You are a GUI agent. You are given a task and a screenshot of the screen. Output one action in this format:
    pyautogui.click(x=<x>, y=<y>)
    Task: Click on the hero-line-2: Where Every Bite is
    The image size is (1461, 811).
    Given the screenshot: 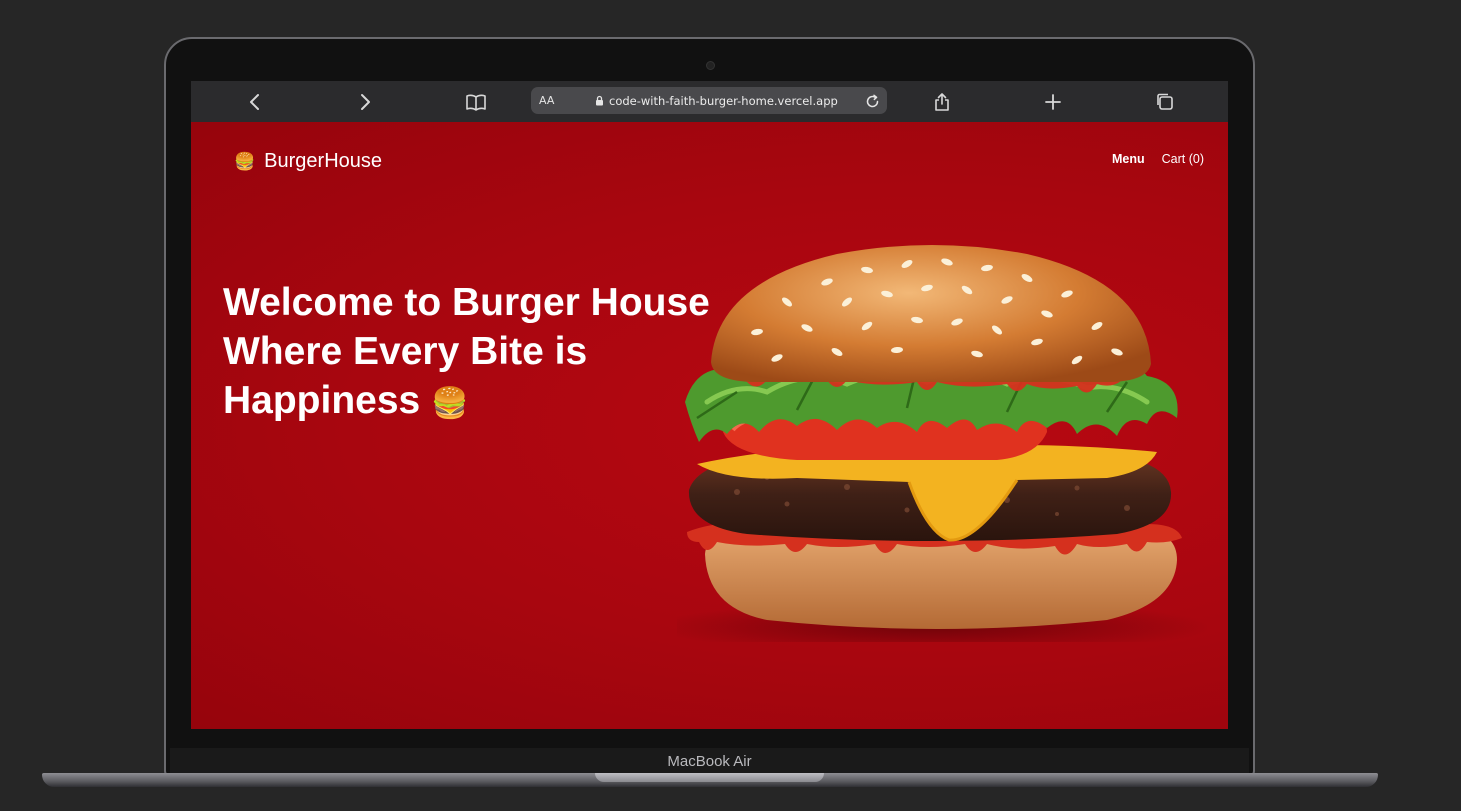 What is the action you would take?
    pyautogui.click(x=405, y=351)
    